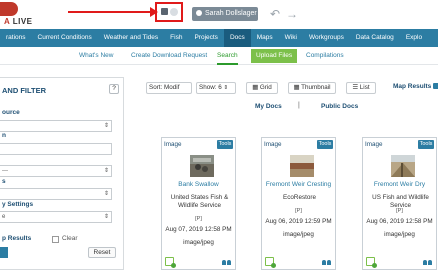  What do you see at coordinates (296, 87) in the screenshot?
I see `thumbnail-icon: ▦` at bounding box center [296, 87].